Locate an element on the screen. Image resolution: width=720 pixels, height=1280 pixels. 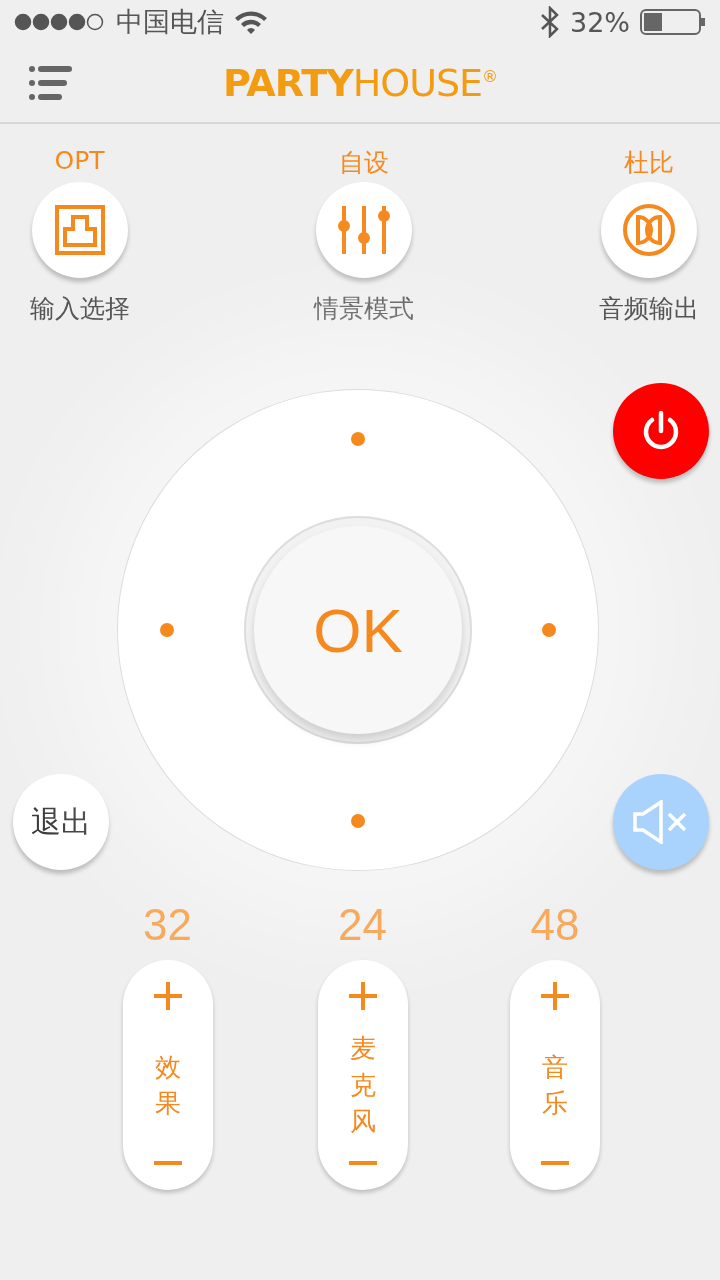
mode-label: 输入选择 is located at coordinates (79, 309).